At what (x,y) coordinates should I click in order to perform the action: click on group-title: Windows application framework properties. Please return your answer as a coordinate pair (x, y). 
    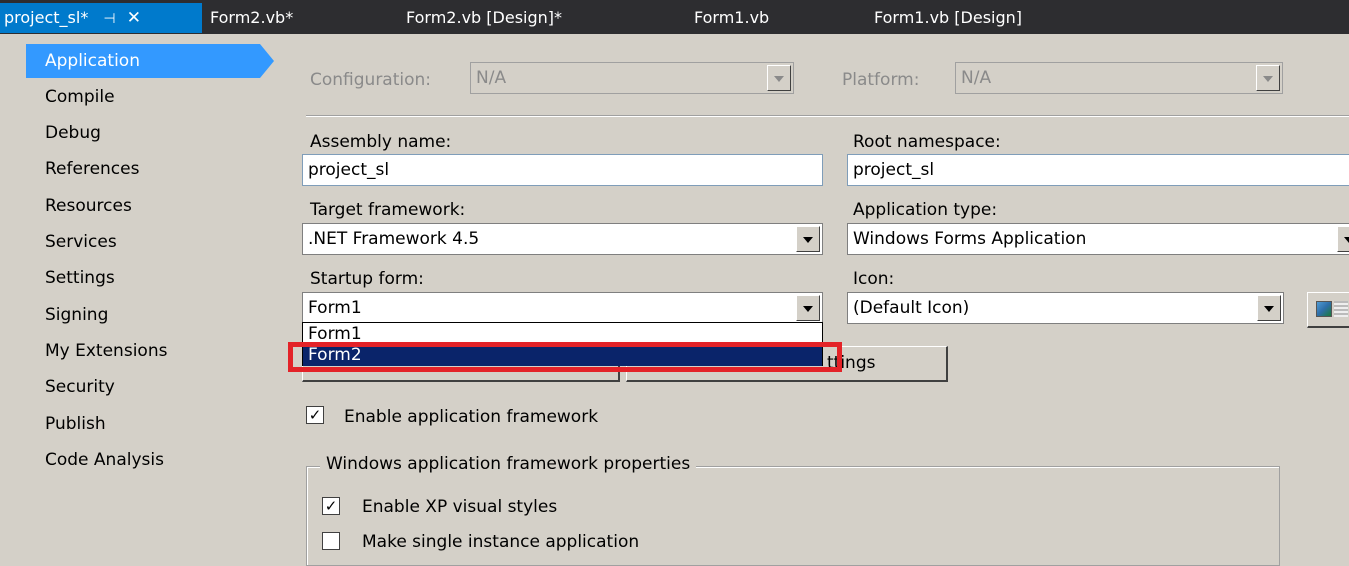
    Looking at the image, I should click on (508, 464).